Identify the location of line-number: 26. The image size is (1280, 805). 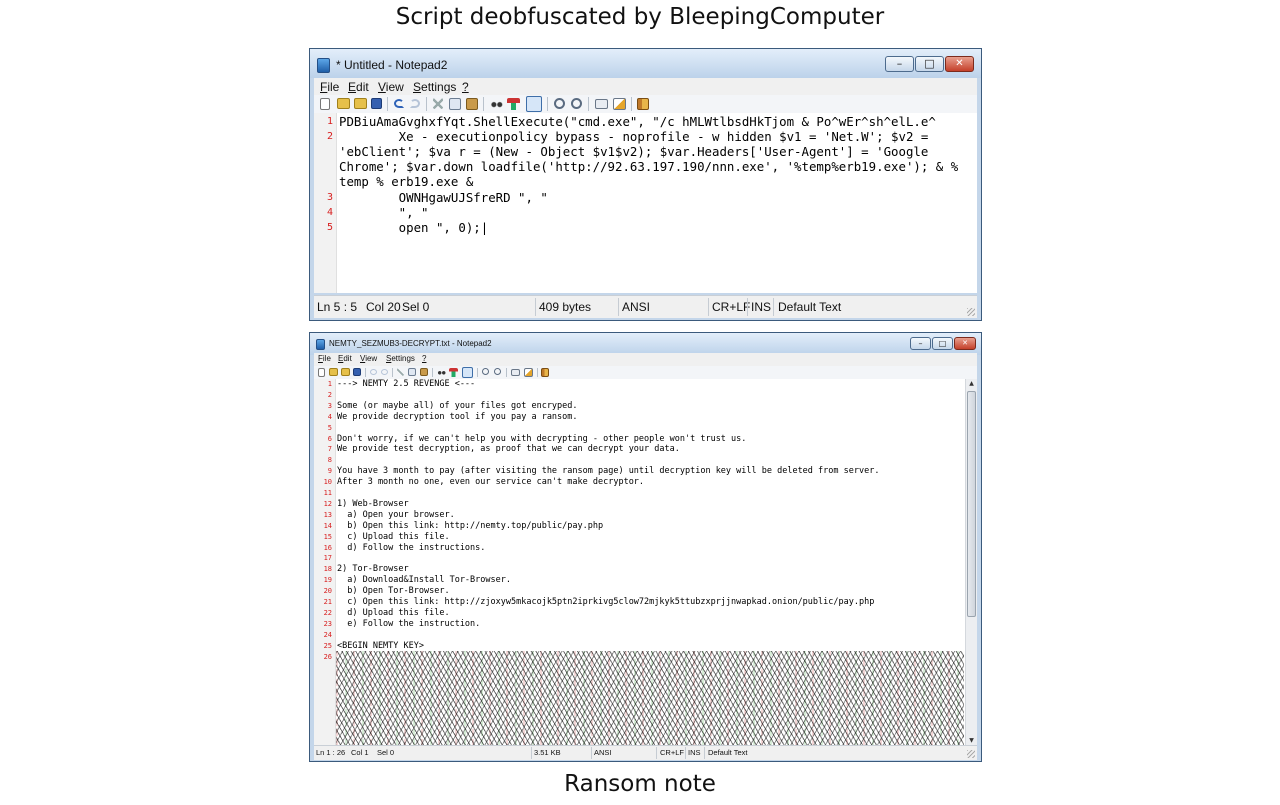
(327, 656).